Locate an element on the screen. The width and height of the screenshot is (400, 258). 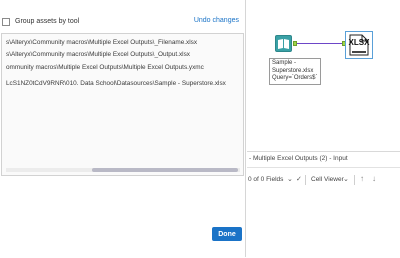
annotation-line: Query=`Orders$` is located at coordinates (295, 78).